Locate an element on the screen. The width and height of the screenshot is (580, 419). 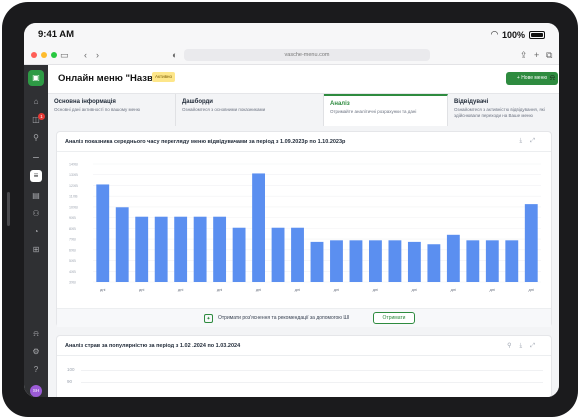
y-tick-label: 3ХВ is located at coordinates (72, 283).